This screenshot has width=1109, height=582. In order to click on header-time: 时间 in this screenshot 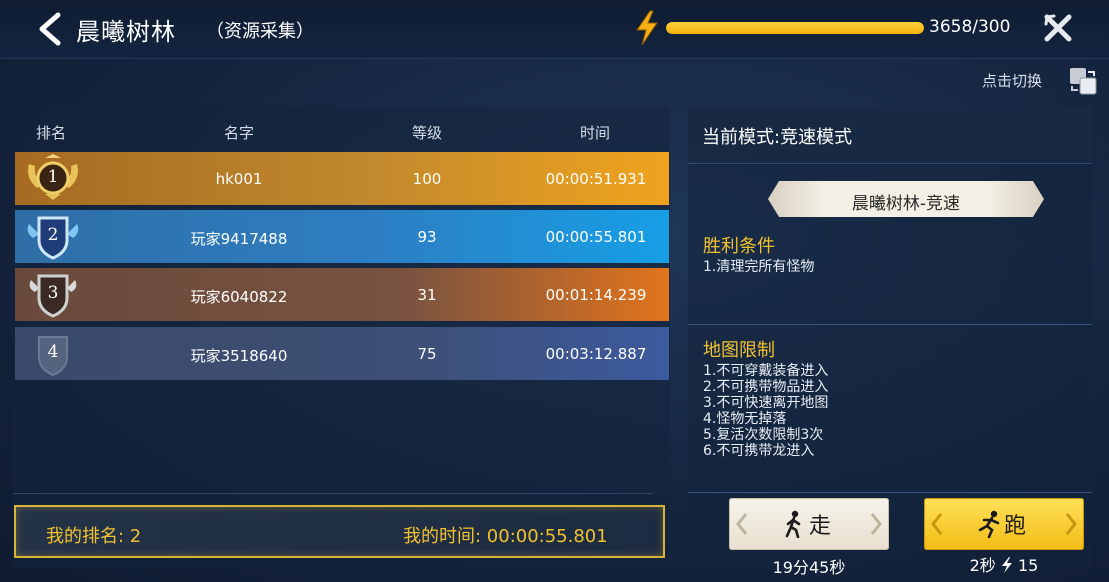, I will do `click(595, 133)`.